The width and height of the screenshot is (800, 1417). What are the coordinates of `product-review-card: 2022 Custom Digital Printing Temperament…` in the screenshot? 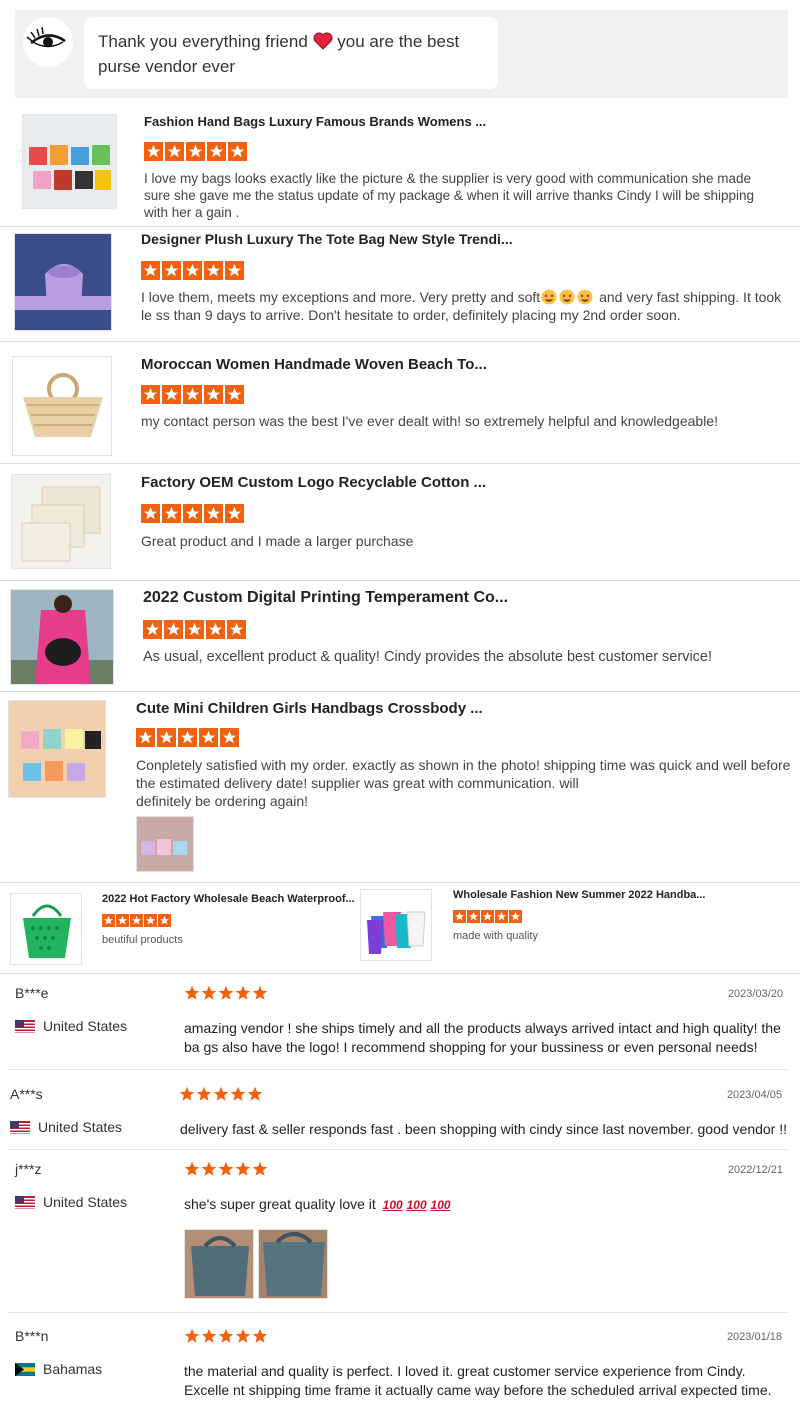 It's located at (400, 636).